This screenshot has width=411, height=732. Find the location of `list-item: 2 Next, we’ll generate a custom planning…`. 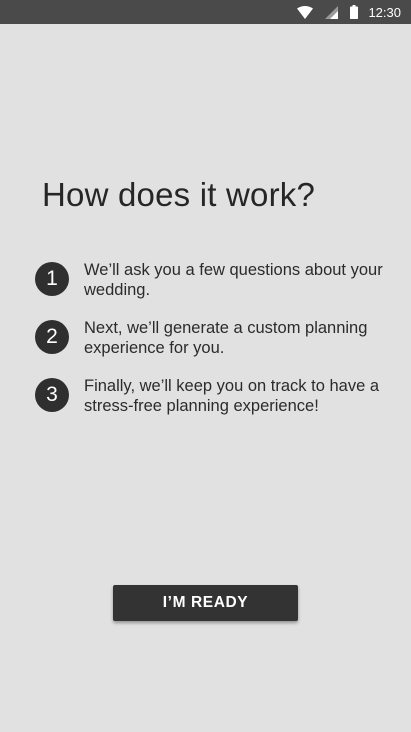

list-item: 2 Next, we’ll generate a custom planning… is located at coordinates (215, 347).